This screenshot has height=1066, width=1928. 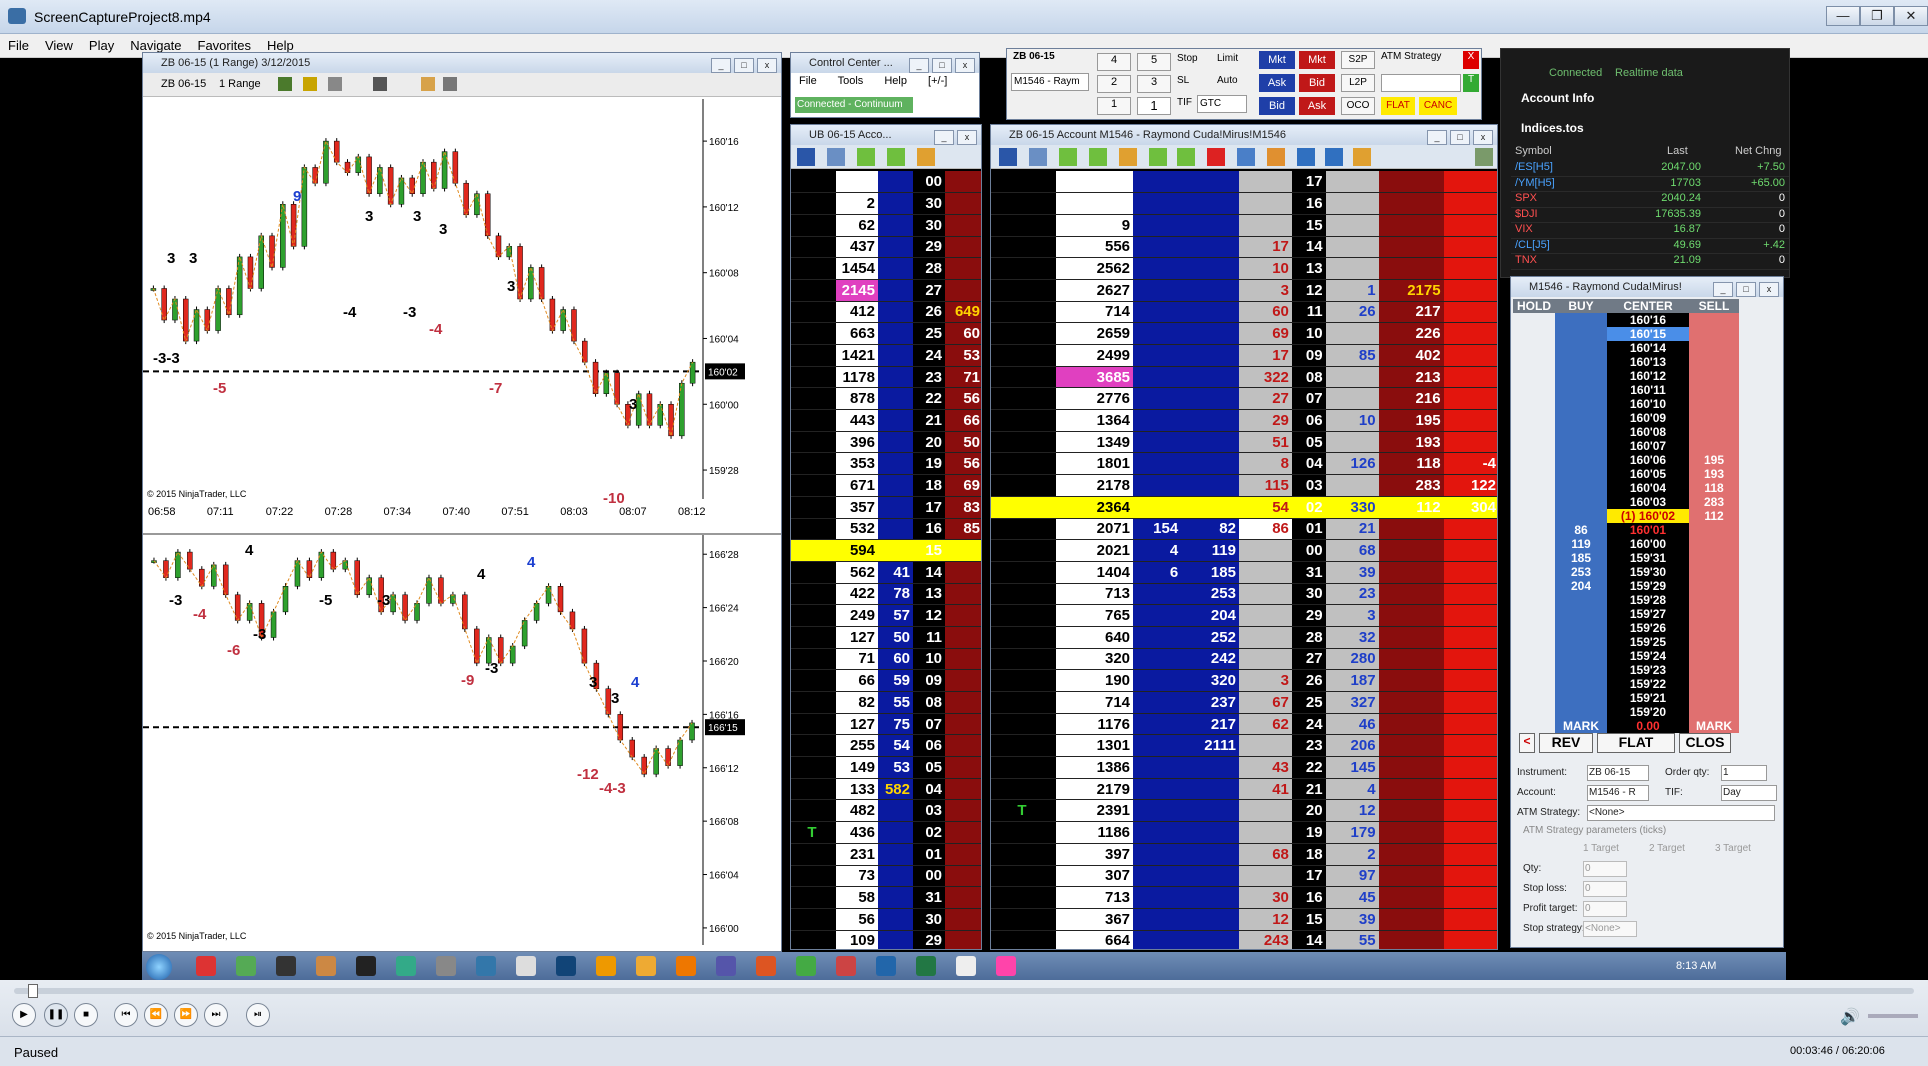 I want to click on center-price-cell: 159'20, so click(x=1648, y=712).